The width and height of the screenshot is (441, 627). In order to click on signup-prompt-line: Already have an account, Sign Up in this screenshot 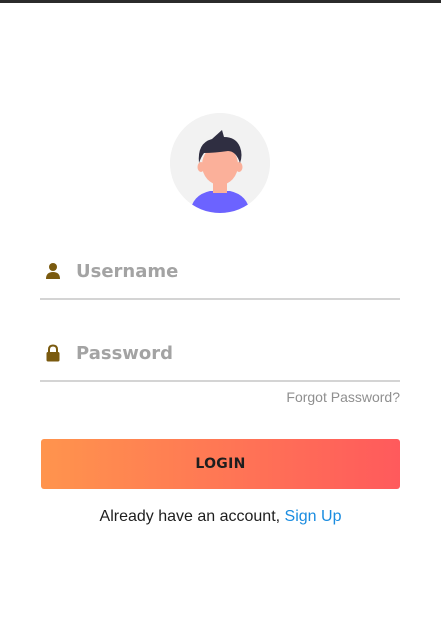, I will do `click(220, 517)`.